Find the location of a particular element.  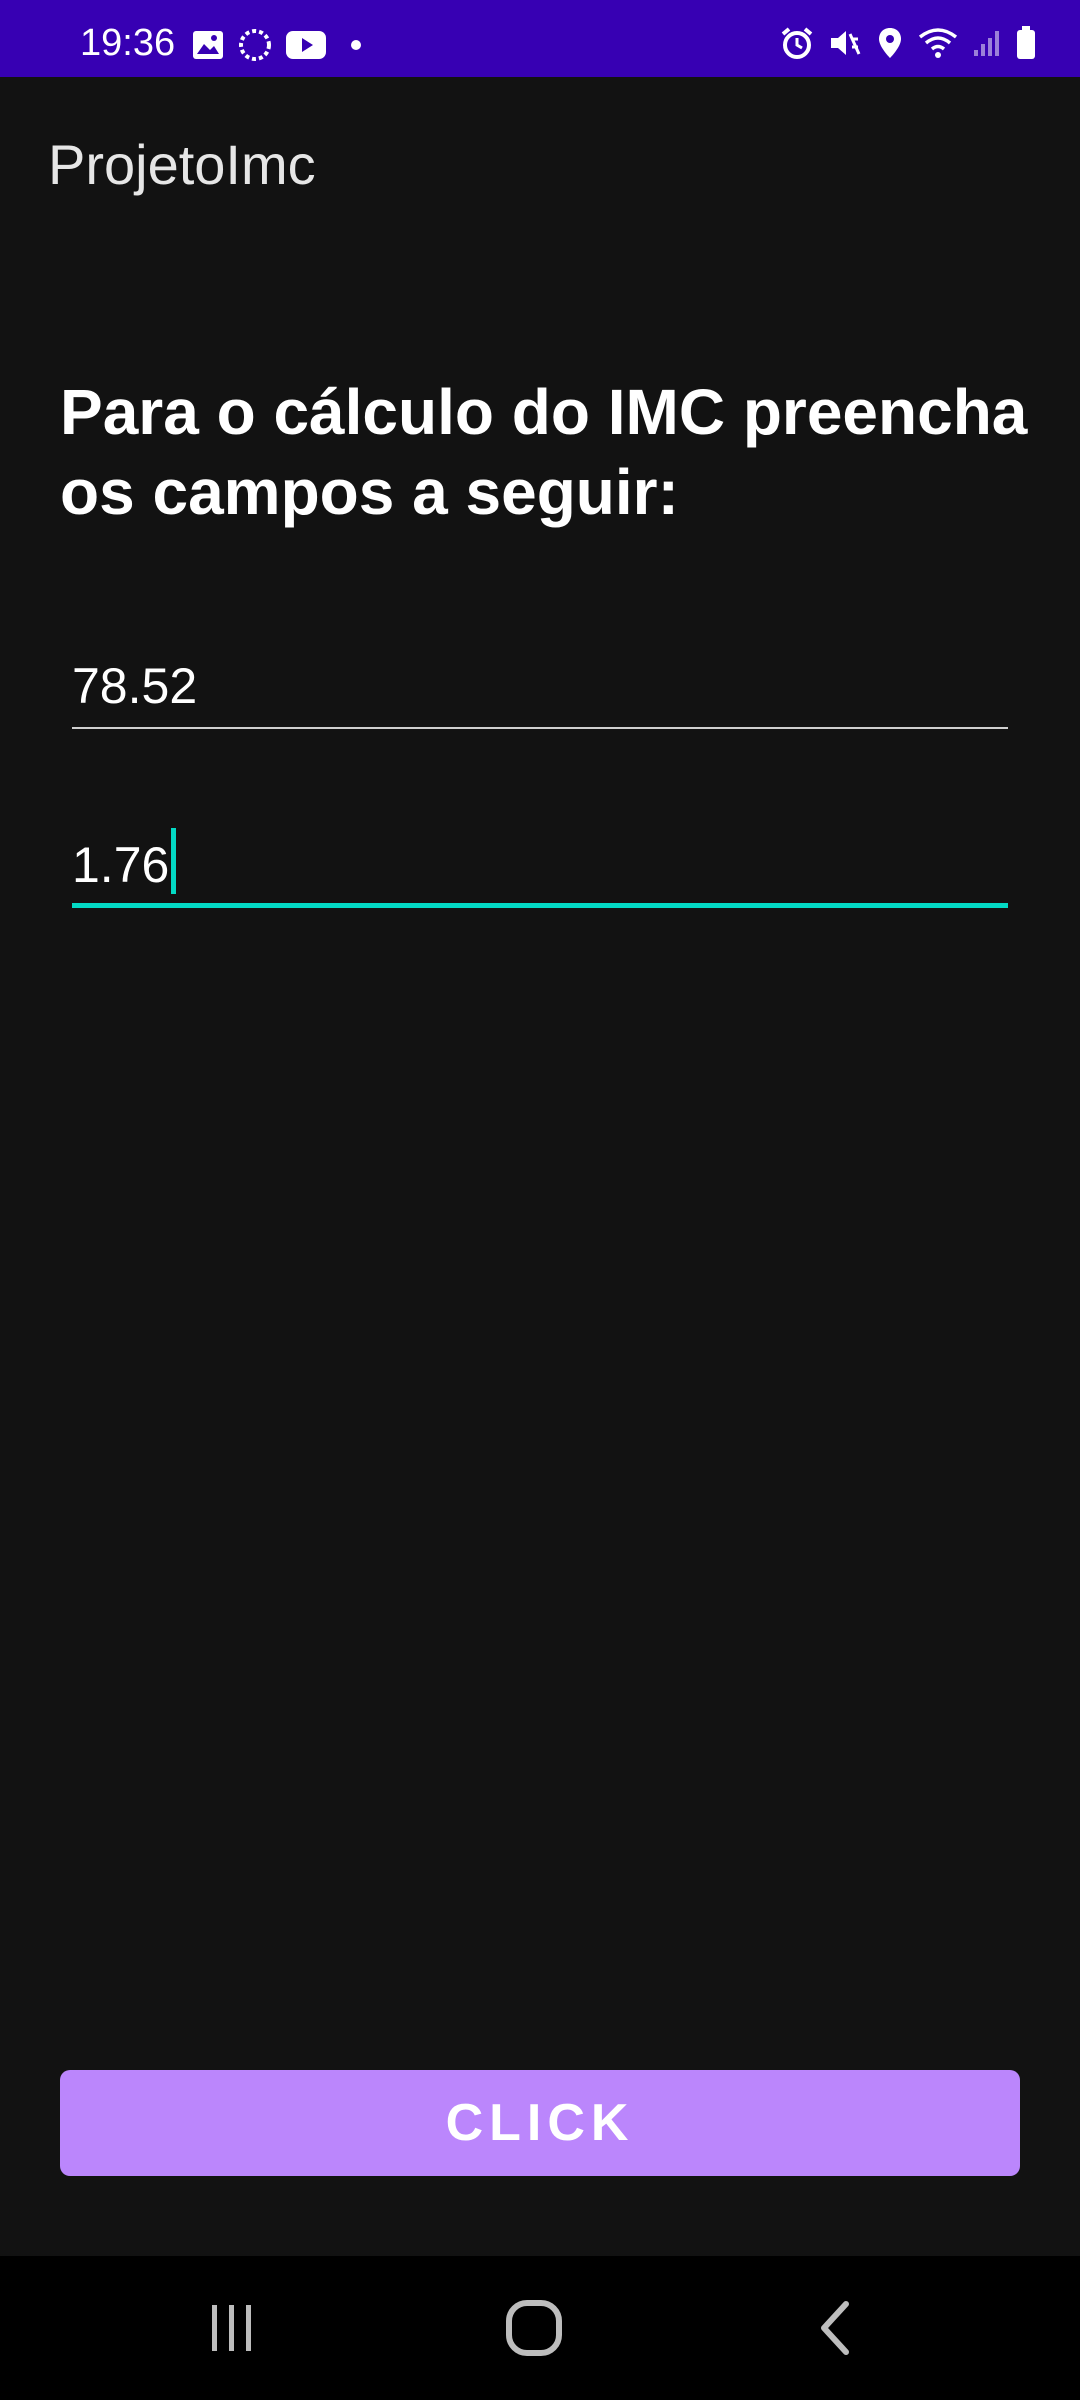

weight-input-underline is located at coordinates (540, 728).